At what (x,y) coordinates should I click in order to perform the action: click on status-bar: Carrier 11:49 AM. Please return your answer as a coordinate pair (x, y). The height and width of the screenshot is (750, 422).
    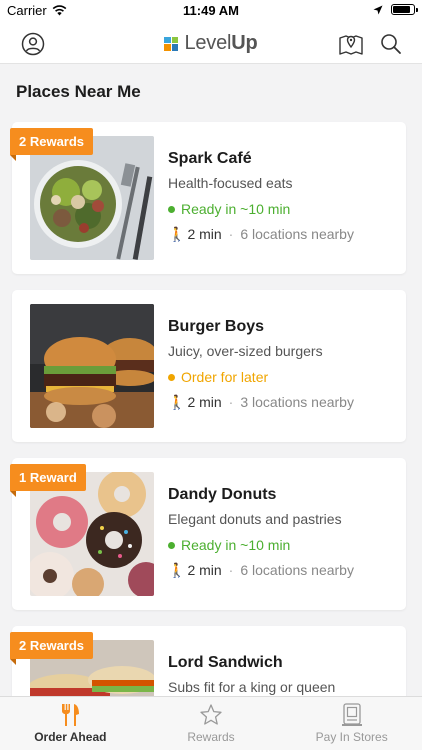
    Looking at the image, I should click on (211, 11).